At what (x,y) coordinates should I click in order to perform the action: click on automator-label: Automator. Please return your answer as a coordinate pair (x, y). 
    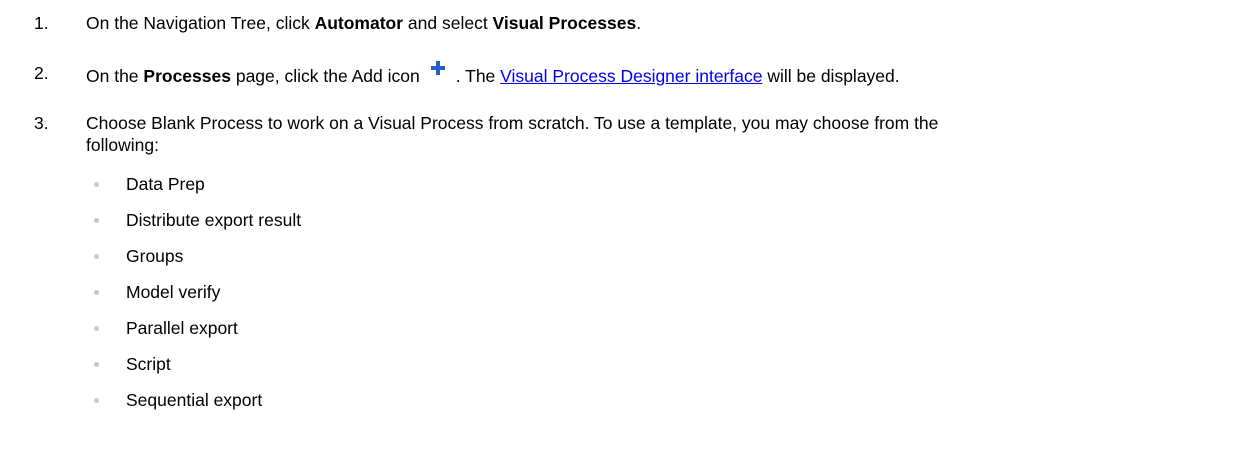
    Looking at the image, I should click on (359, 23).